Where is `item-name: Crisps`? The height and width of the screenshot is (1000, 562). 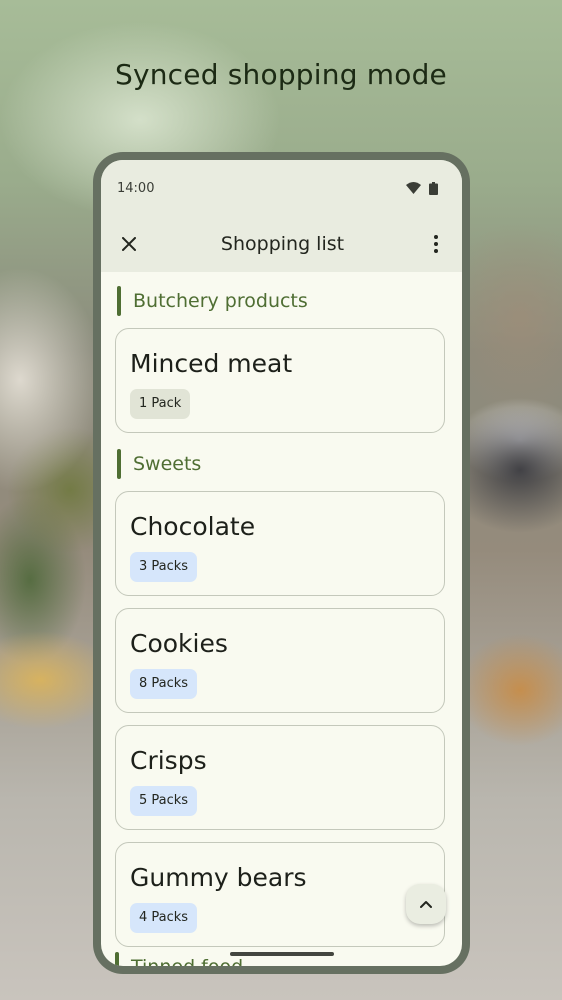 item-name: Crisps is located at coordinates (168, 760).